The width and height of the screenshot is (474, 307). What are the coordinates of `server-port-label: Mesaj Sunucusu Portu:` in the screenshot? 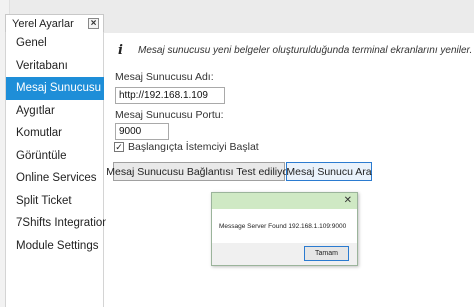 It's located at (169, 115).